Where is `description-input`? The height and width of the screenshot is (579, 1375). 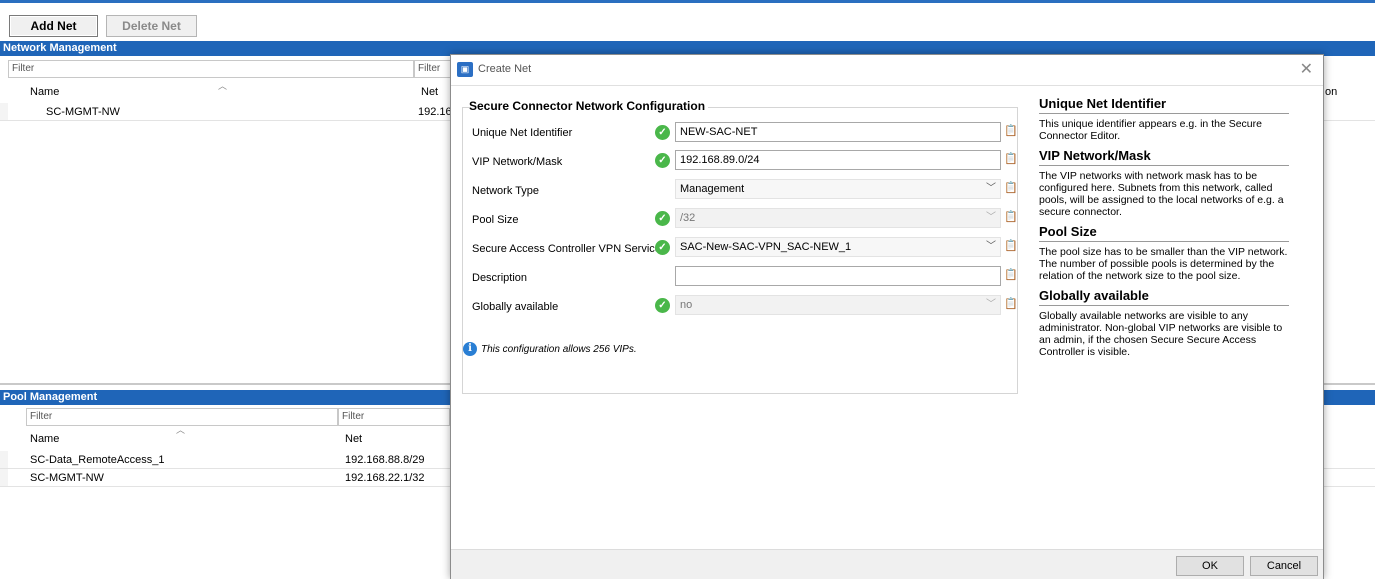
description-input is located at coordinates (838, 276).